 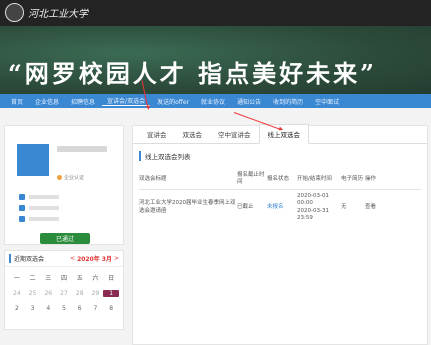 I want to click on company-card: 企业认证 已通过, so click(x=64, y=185).